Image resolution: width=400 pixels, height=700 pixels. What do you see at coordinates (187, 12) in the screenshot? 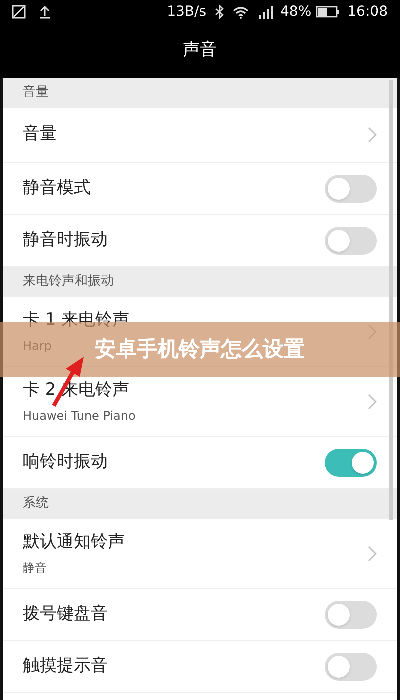
I see `network-speed: 13B/s` at bounding box center [187, 12].